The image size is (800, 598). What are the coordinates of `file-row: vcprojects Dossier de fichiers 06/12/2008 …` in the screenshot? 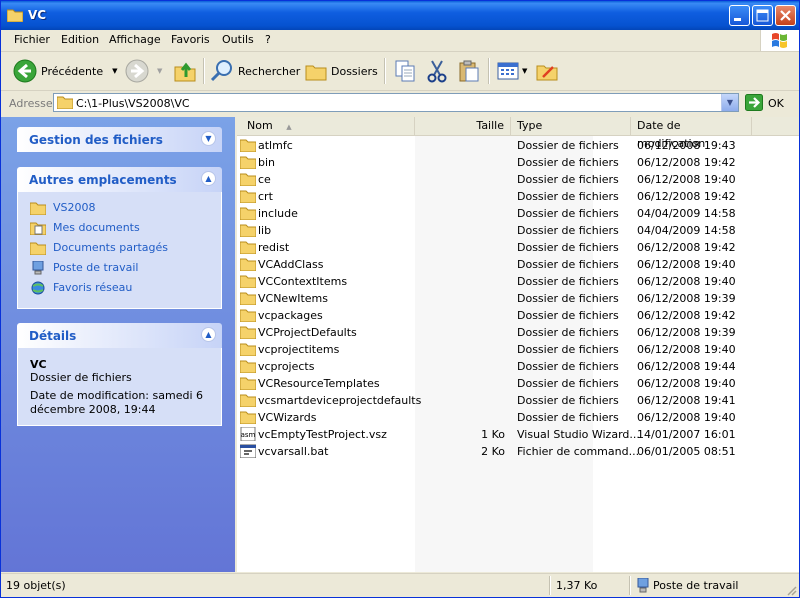 It's located at (518, 366).